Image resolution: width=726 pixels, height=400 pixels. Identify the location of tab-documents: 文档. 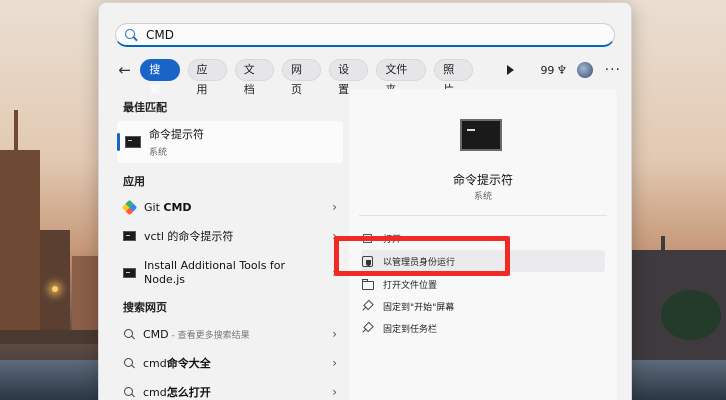
(254, 77).